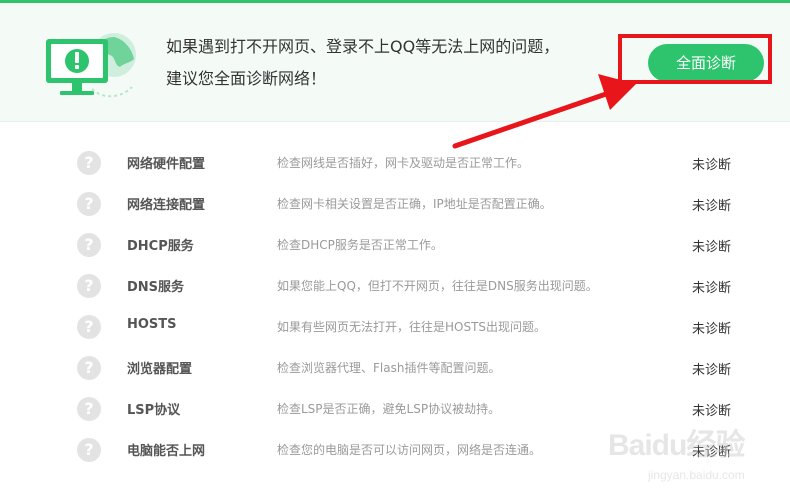  I want to click on annotation-highlight-box, so click(695, 59).